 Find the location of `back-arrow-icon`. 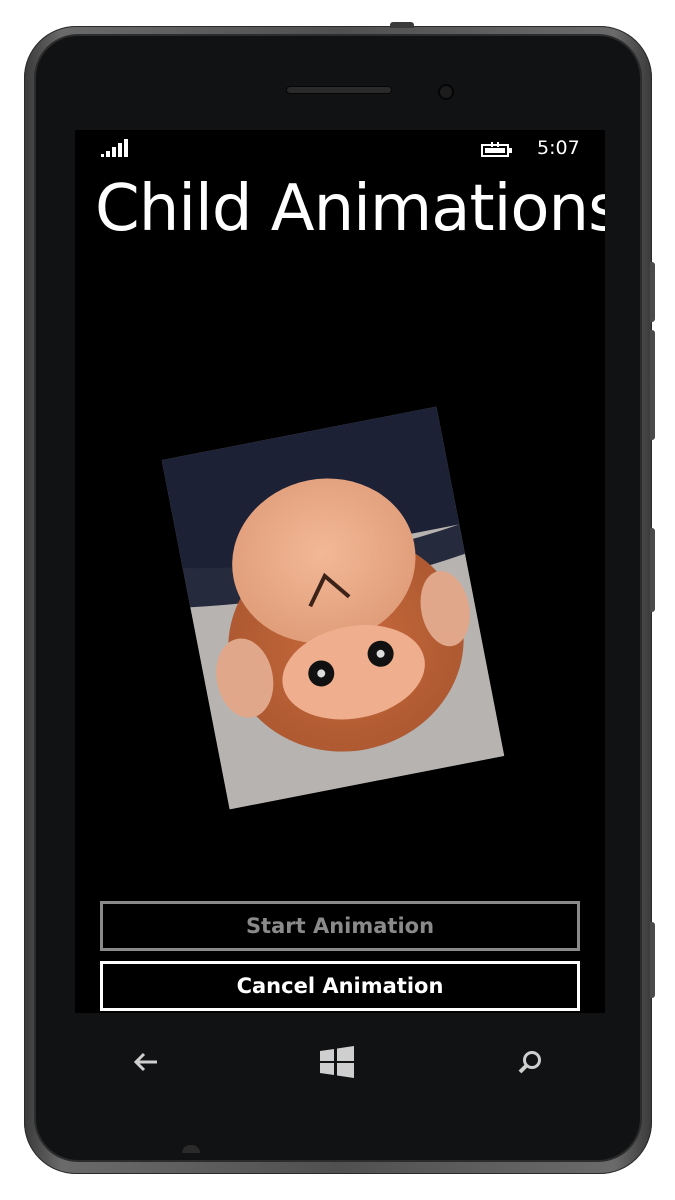

back-arrow-icon is located at coordinates (146, 1062).